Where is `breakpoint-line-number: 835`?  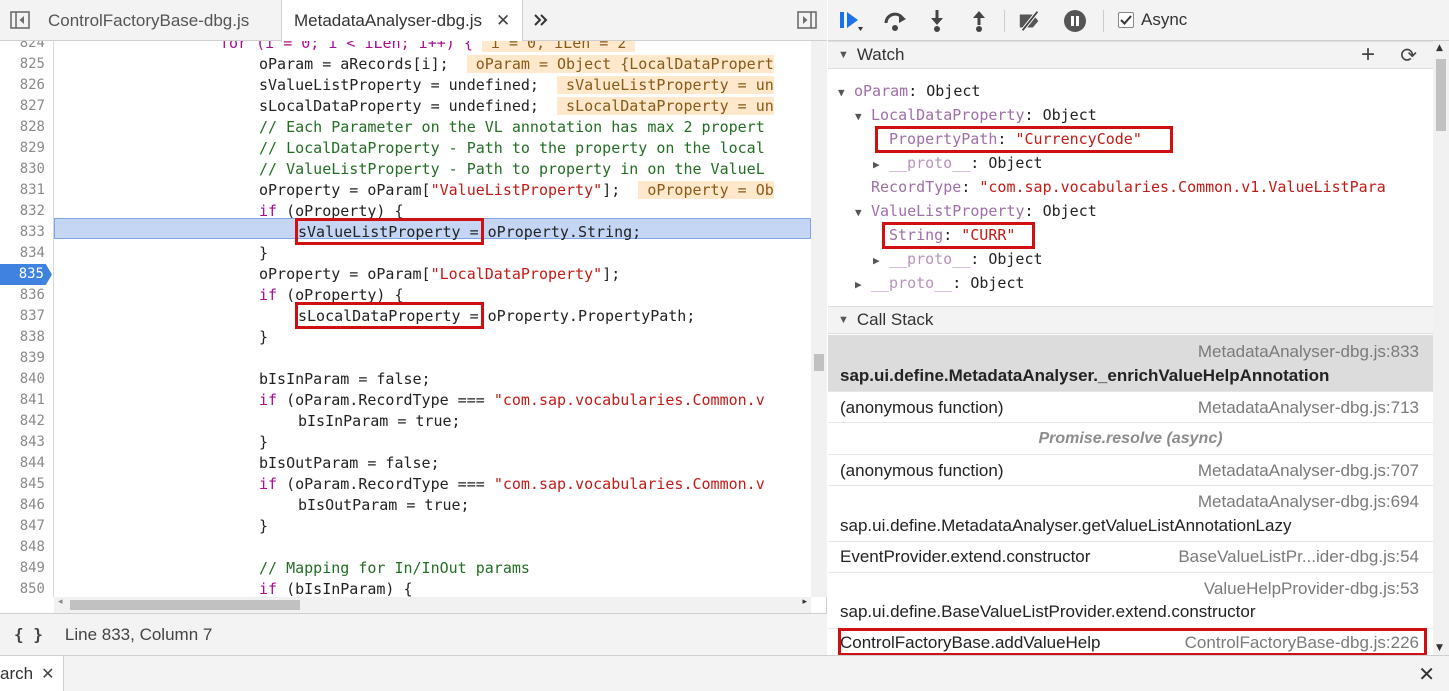
breakpoint-line-number: 835 is located at coordinates (26, 274).